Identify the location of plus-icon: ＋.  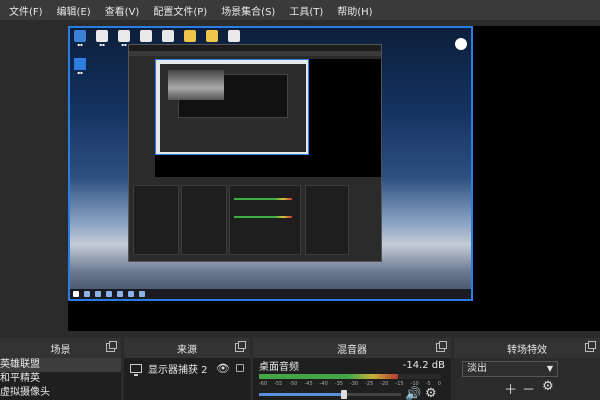
(510, 388).